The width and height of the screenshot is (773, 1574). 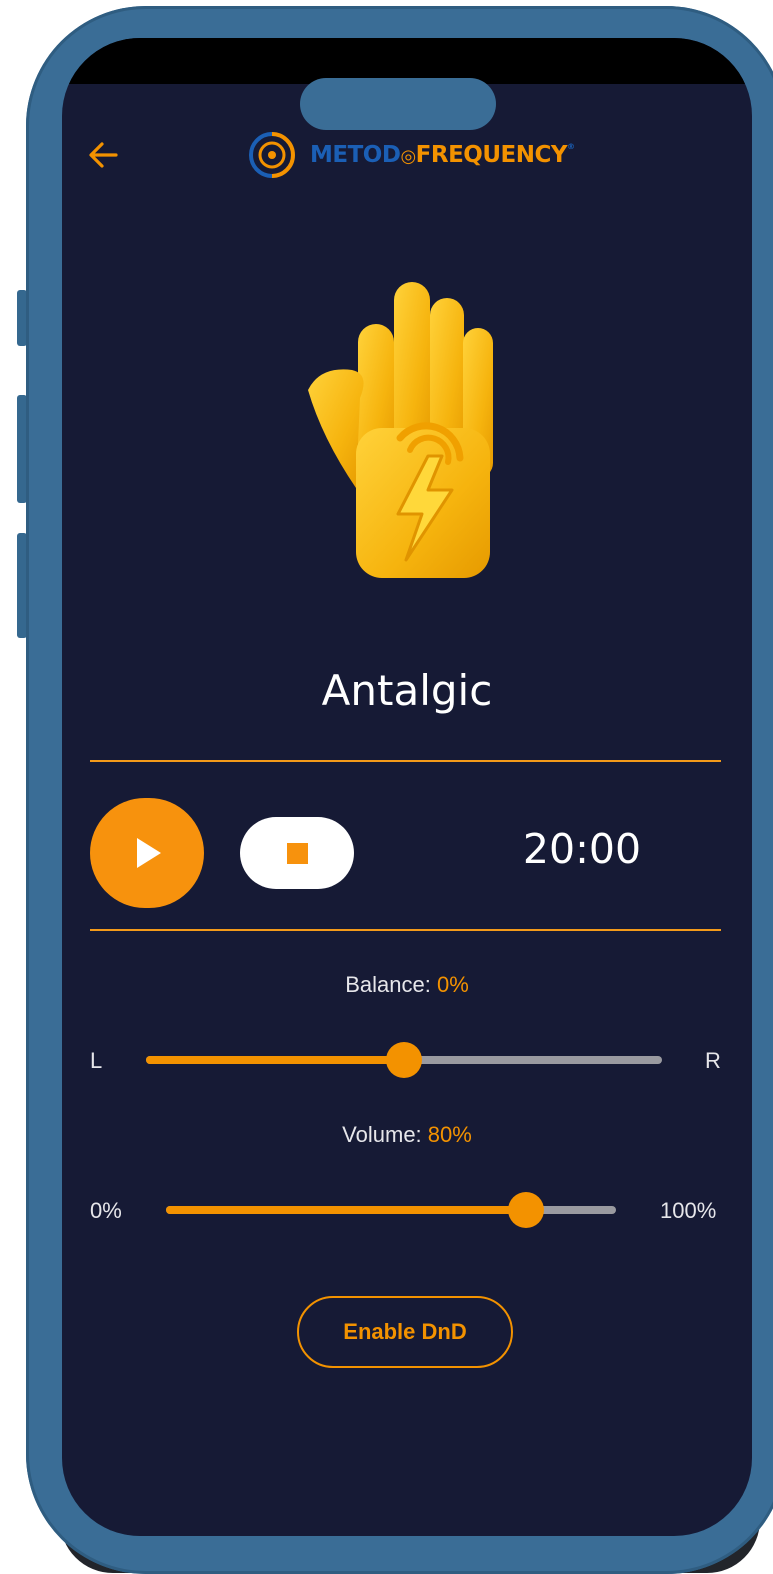 I want to click on play-button, so click(x=147, y=853).